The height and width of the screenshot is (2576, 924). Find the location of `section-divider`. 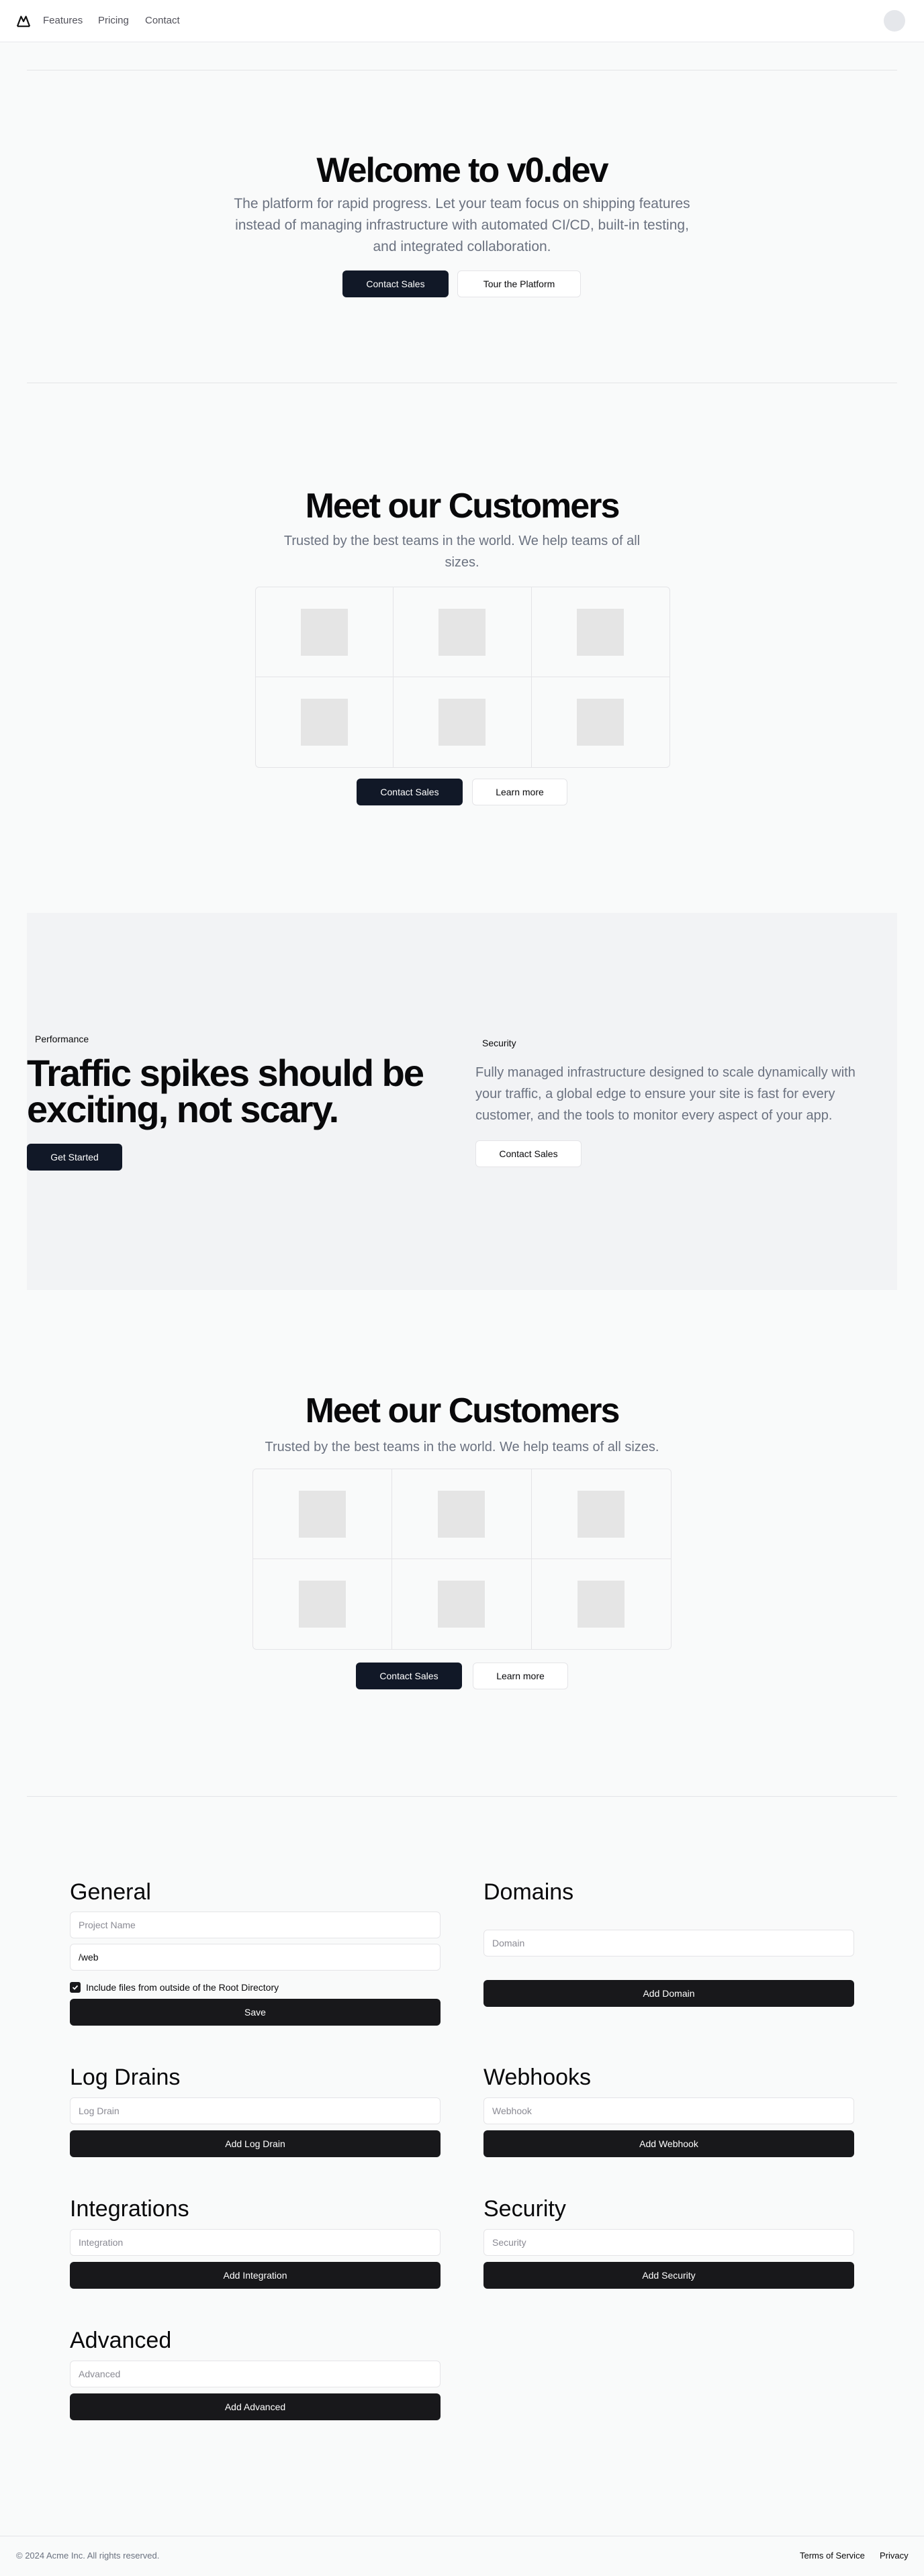

section-divider is located at coordinates (462, 1796).